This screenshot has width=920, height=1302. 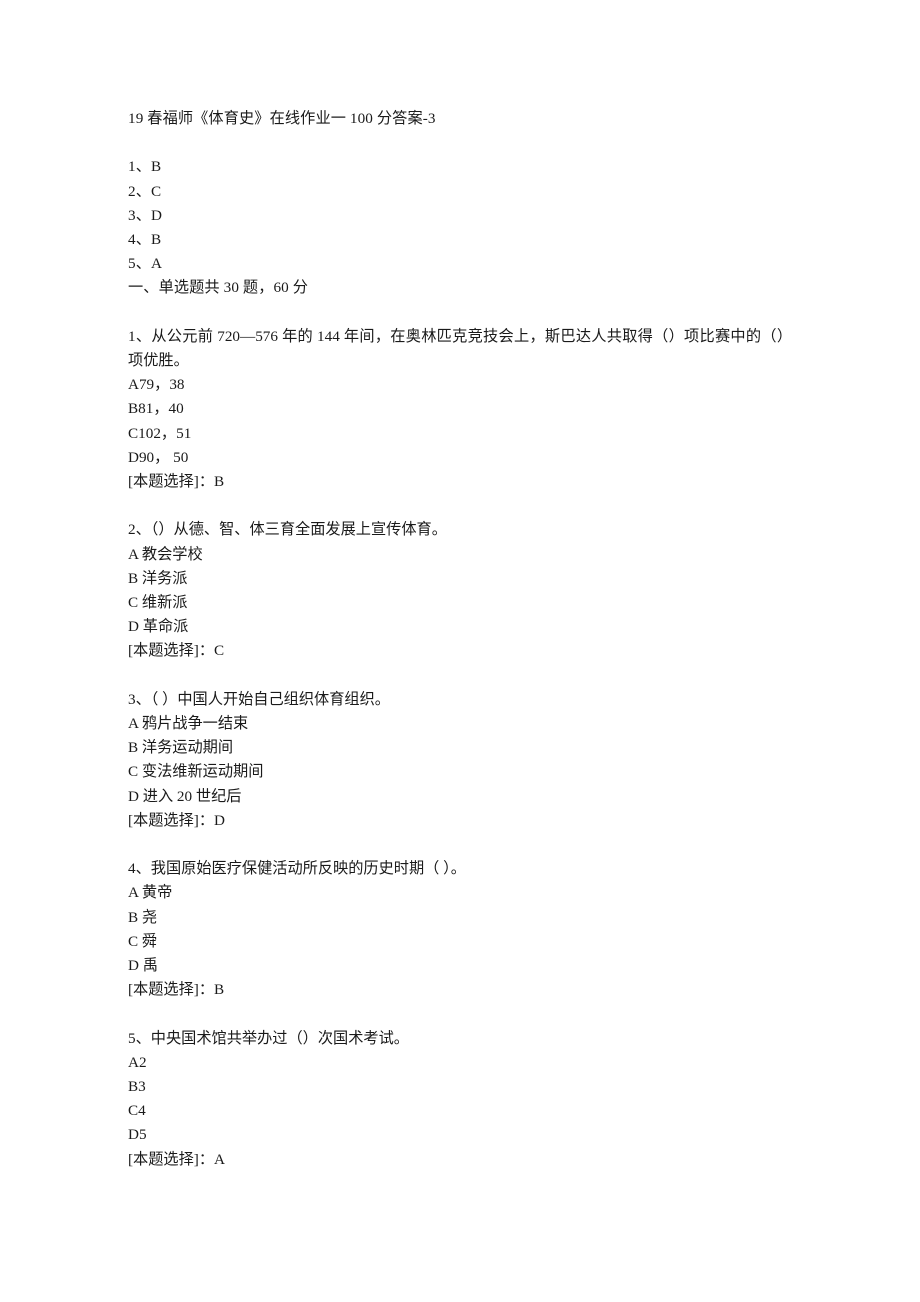 What do you see at coordinates (145, 264) in the screenshot?
I see `answer-key-item: 5、A` at bounding box center [145, 264].